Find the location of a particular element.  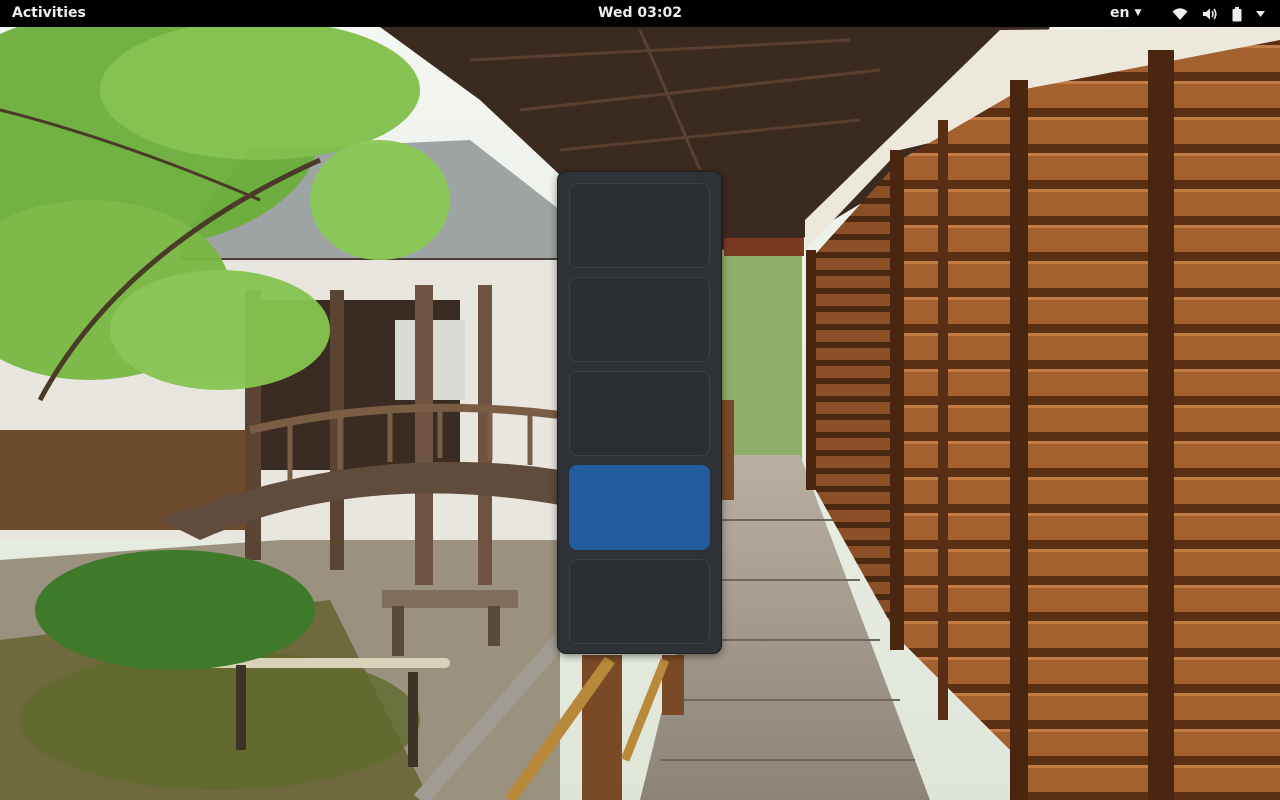

keyboard-layout-button: en ▼ is located at coordinates (1125, 13).